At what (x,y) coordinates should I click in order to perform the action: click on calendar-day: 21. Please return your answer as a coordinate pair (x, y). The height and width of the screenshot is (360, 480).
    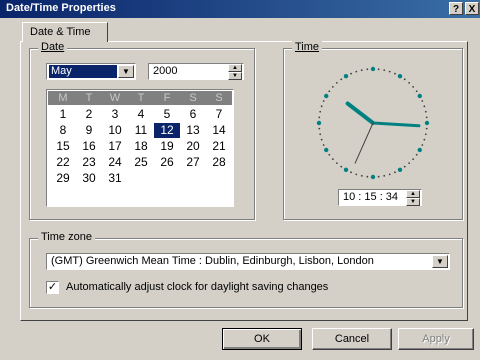
    Looking at the image, I should click on (219, 146).